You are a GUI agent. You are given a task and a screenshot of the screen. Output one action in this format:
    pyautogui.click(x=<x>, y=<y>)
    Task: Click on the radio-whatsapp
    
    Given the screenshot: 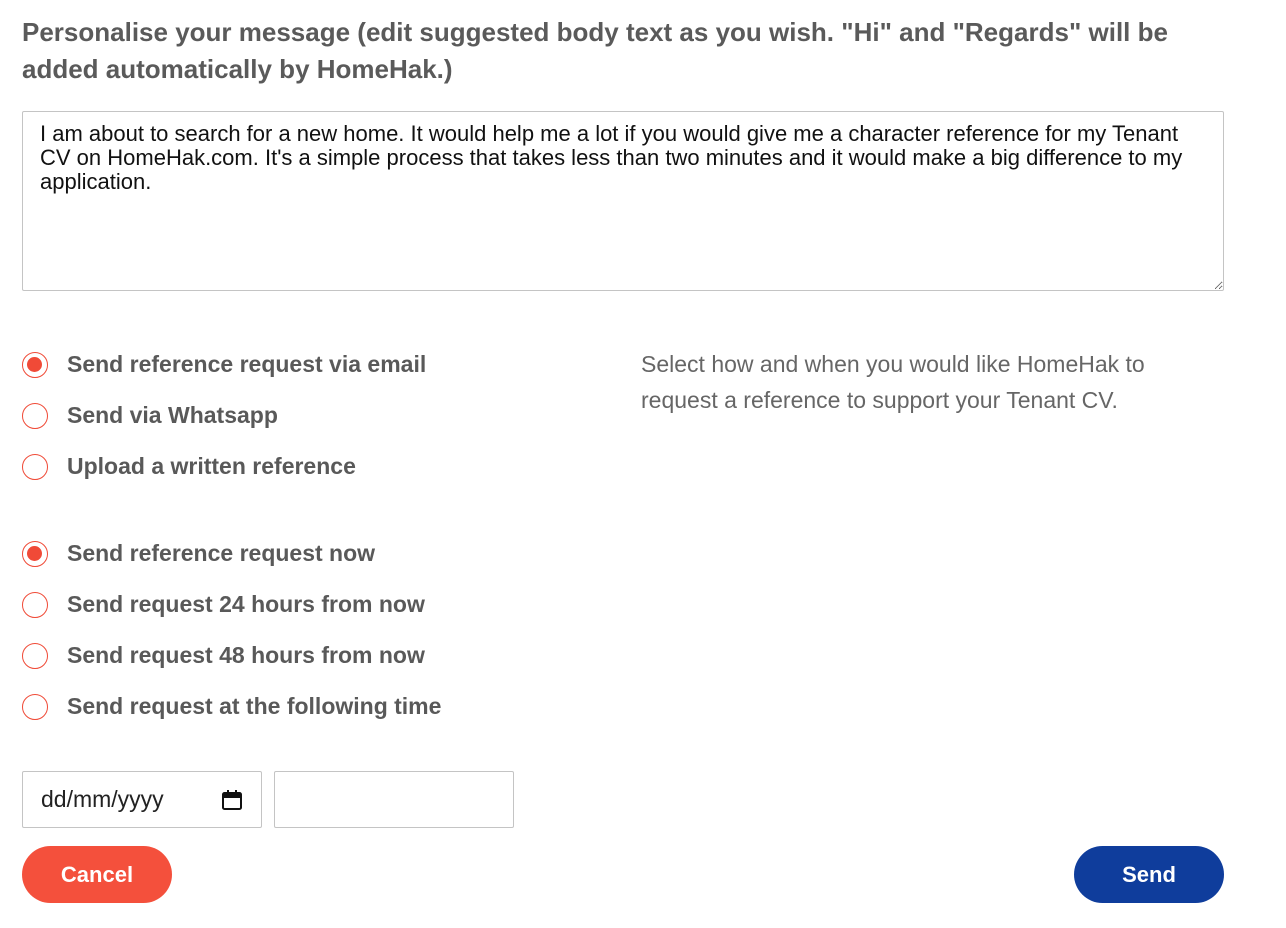 What is the action you would take?
    pyautogui.click(x=35, y=415)
    